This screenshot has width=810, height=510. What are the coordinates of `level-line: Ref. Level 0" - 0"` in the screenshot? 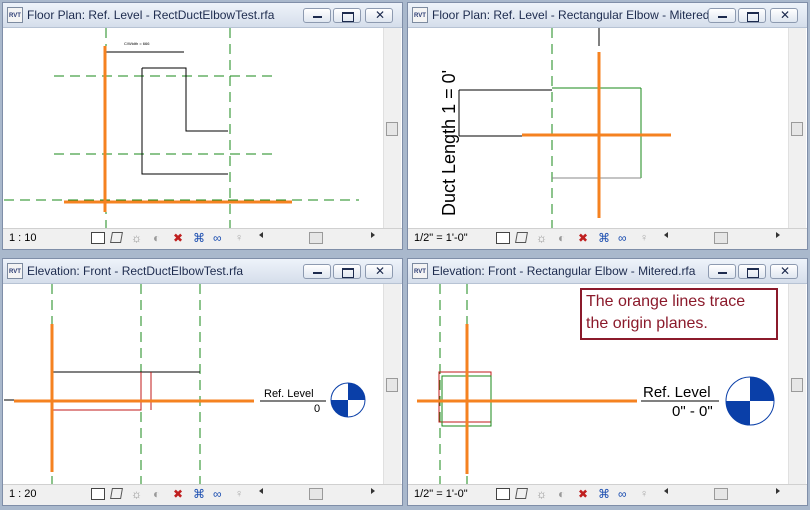 It's located at (708, 401).